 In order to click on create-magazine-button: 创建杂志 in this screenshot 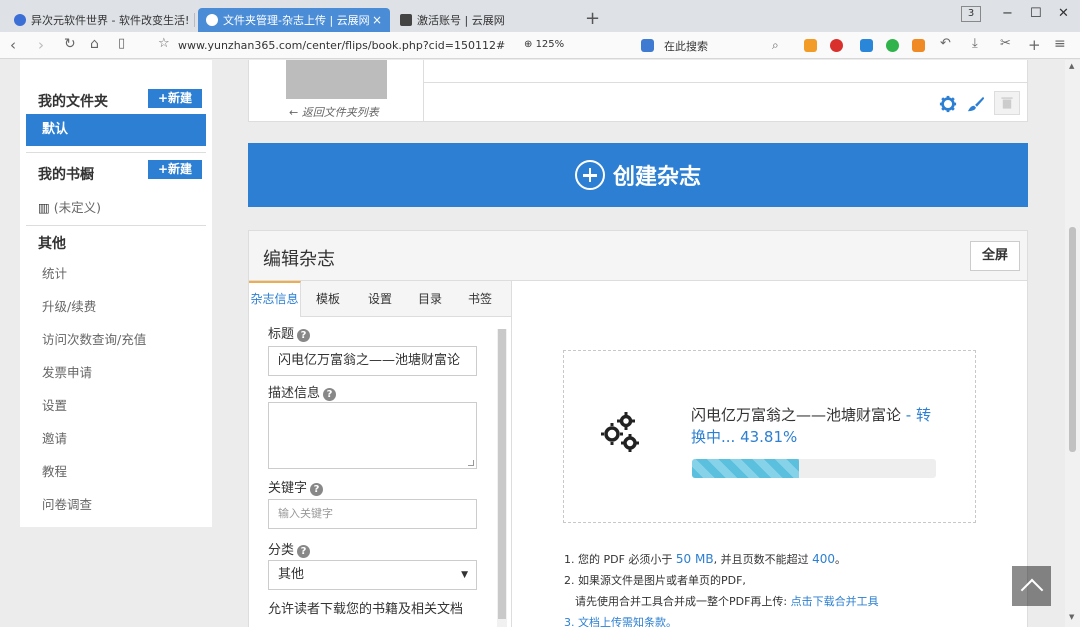, I will do `click(638, 175)`.